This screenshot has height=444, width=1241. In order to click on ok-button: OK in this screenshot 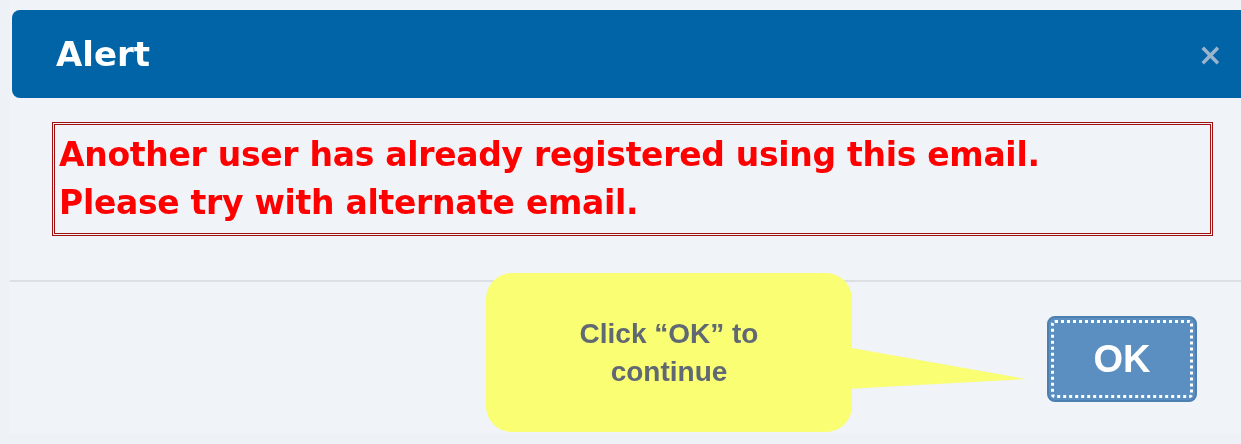, I will do `click(1122, 359)`.